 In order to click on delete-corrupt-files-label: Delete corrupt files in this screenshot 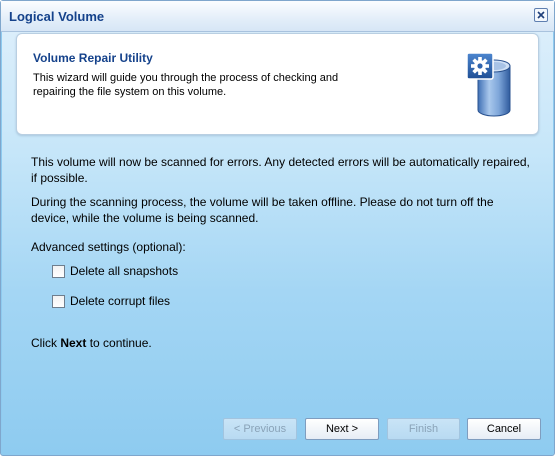, I will do `click(120, 301)`.